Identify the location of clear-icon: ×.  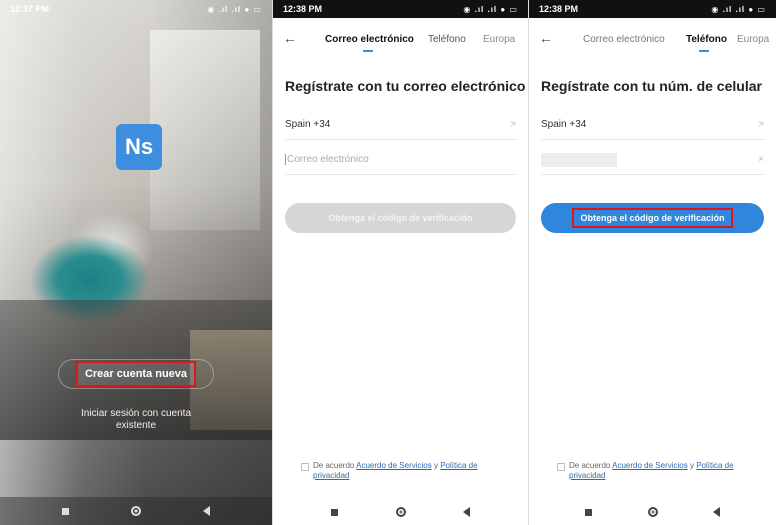
(761, 159).